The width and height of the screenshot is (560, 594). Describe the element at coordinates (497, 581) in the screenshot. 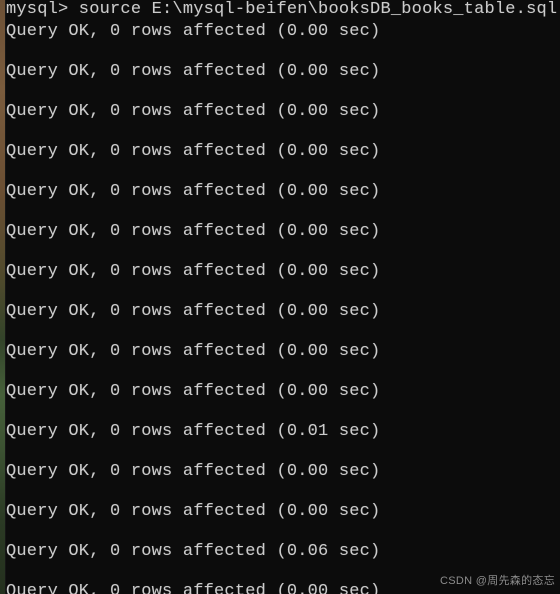

I see `csdn-watermark: CSDN @周先森的态忘` at that location.